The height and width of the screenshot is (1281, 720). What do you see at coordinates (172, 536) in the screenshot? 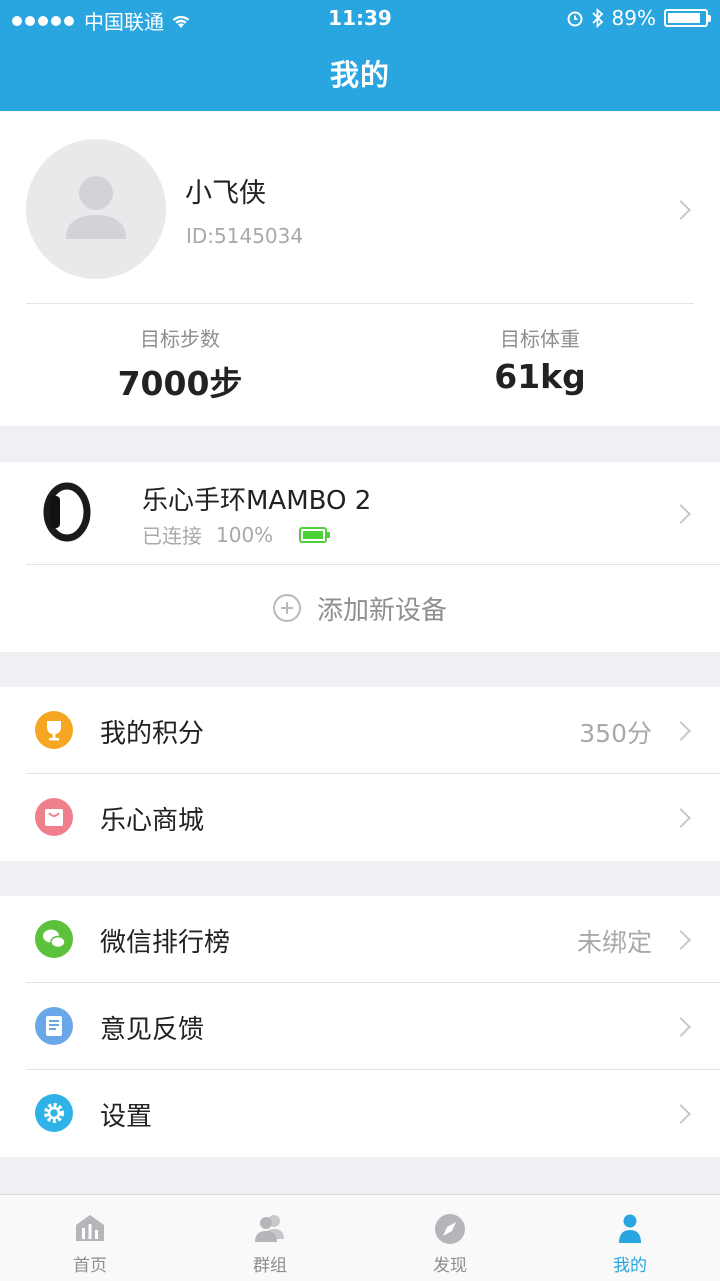
I see `device-connection-status: 已连接` at bounding box center [172, 536].